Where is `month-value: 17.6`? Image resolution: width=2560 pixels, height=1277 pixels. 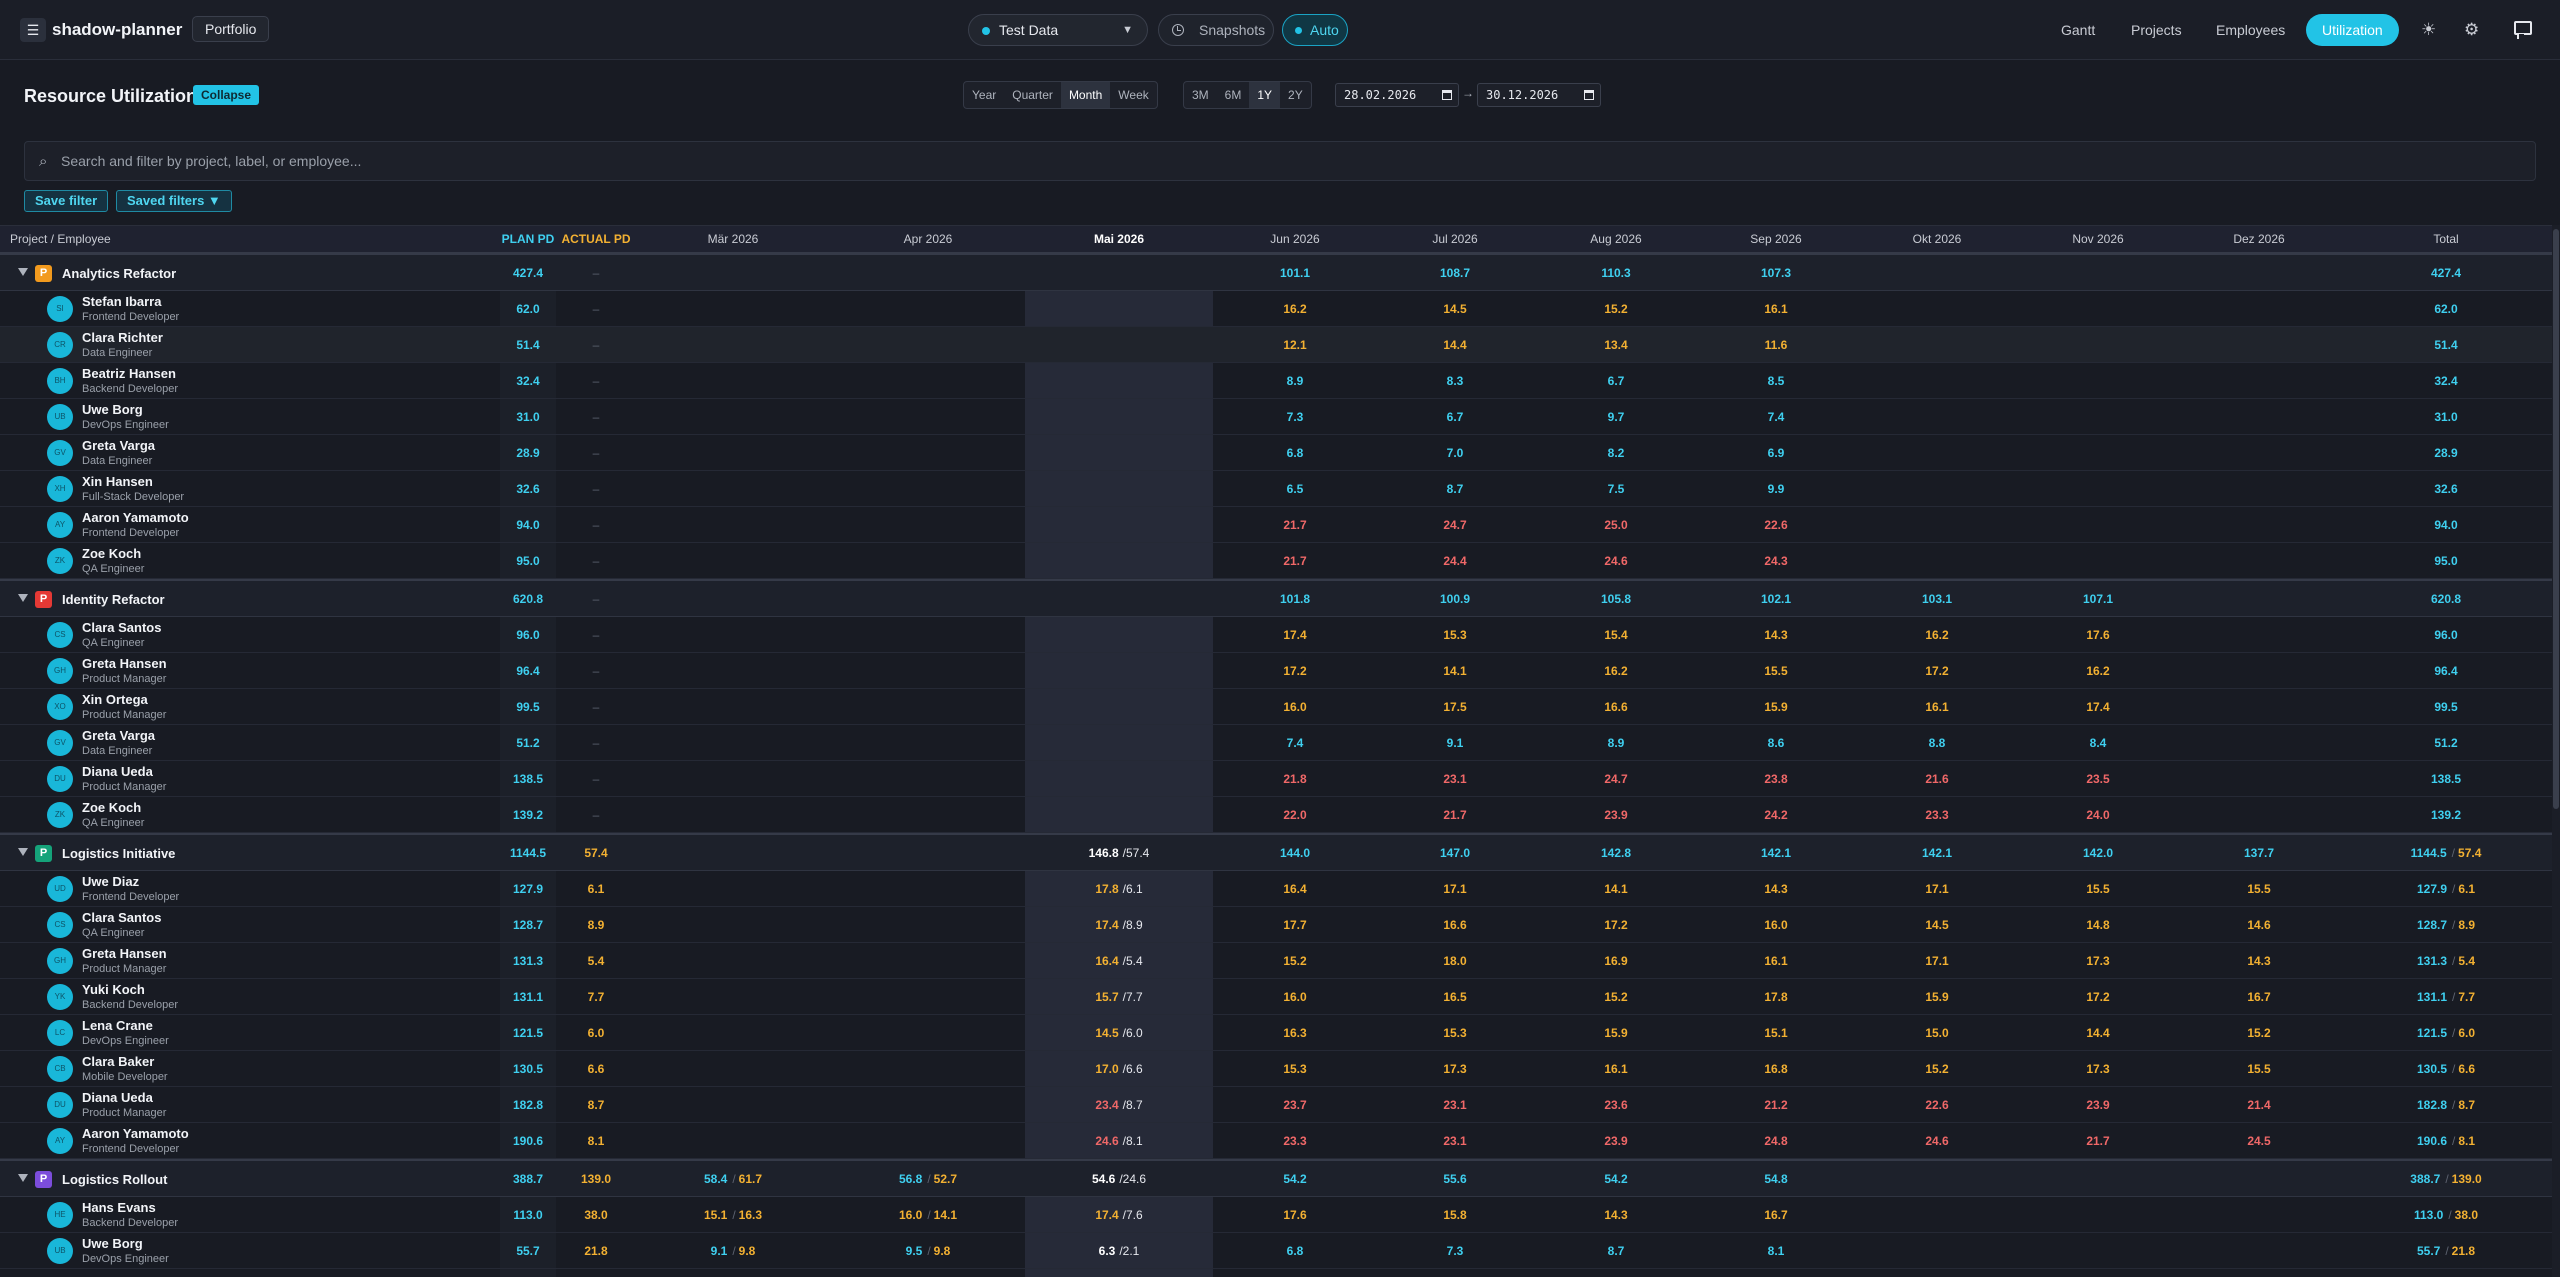 month-value: 17.6 is located at coordinates (2098, 634).